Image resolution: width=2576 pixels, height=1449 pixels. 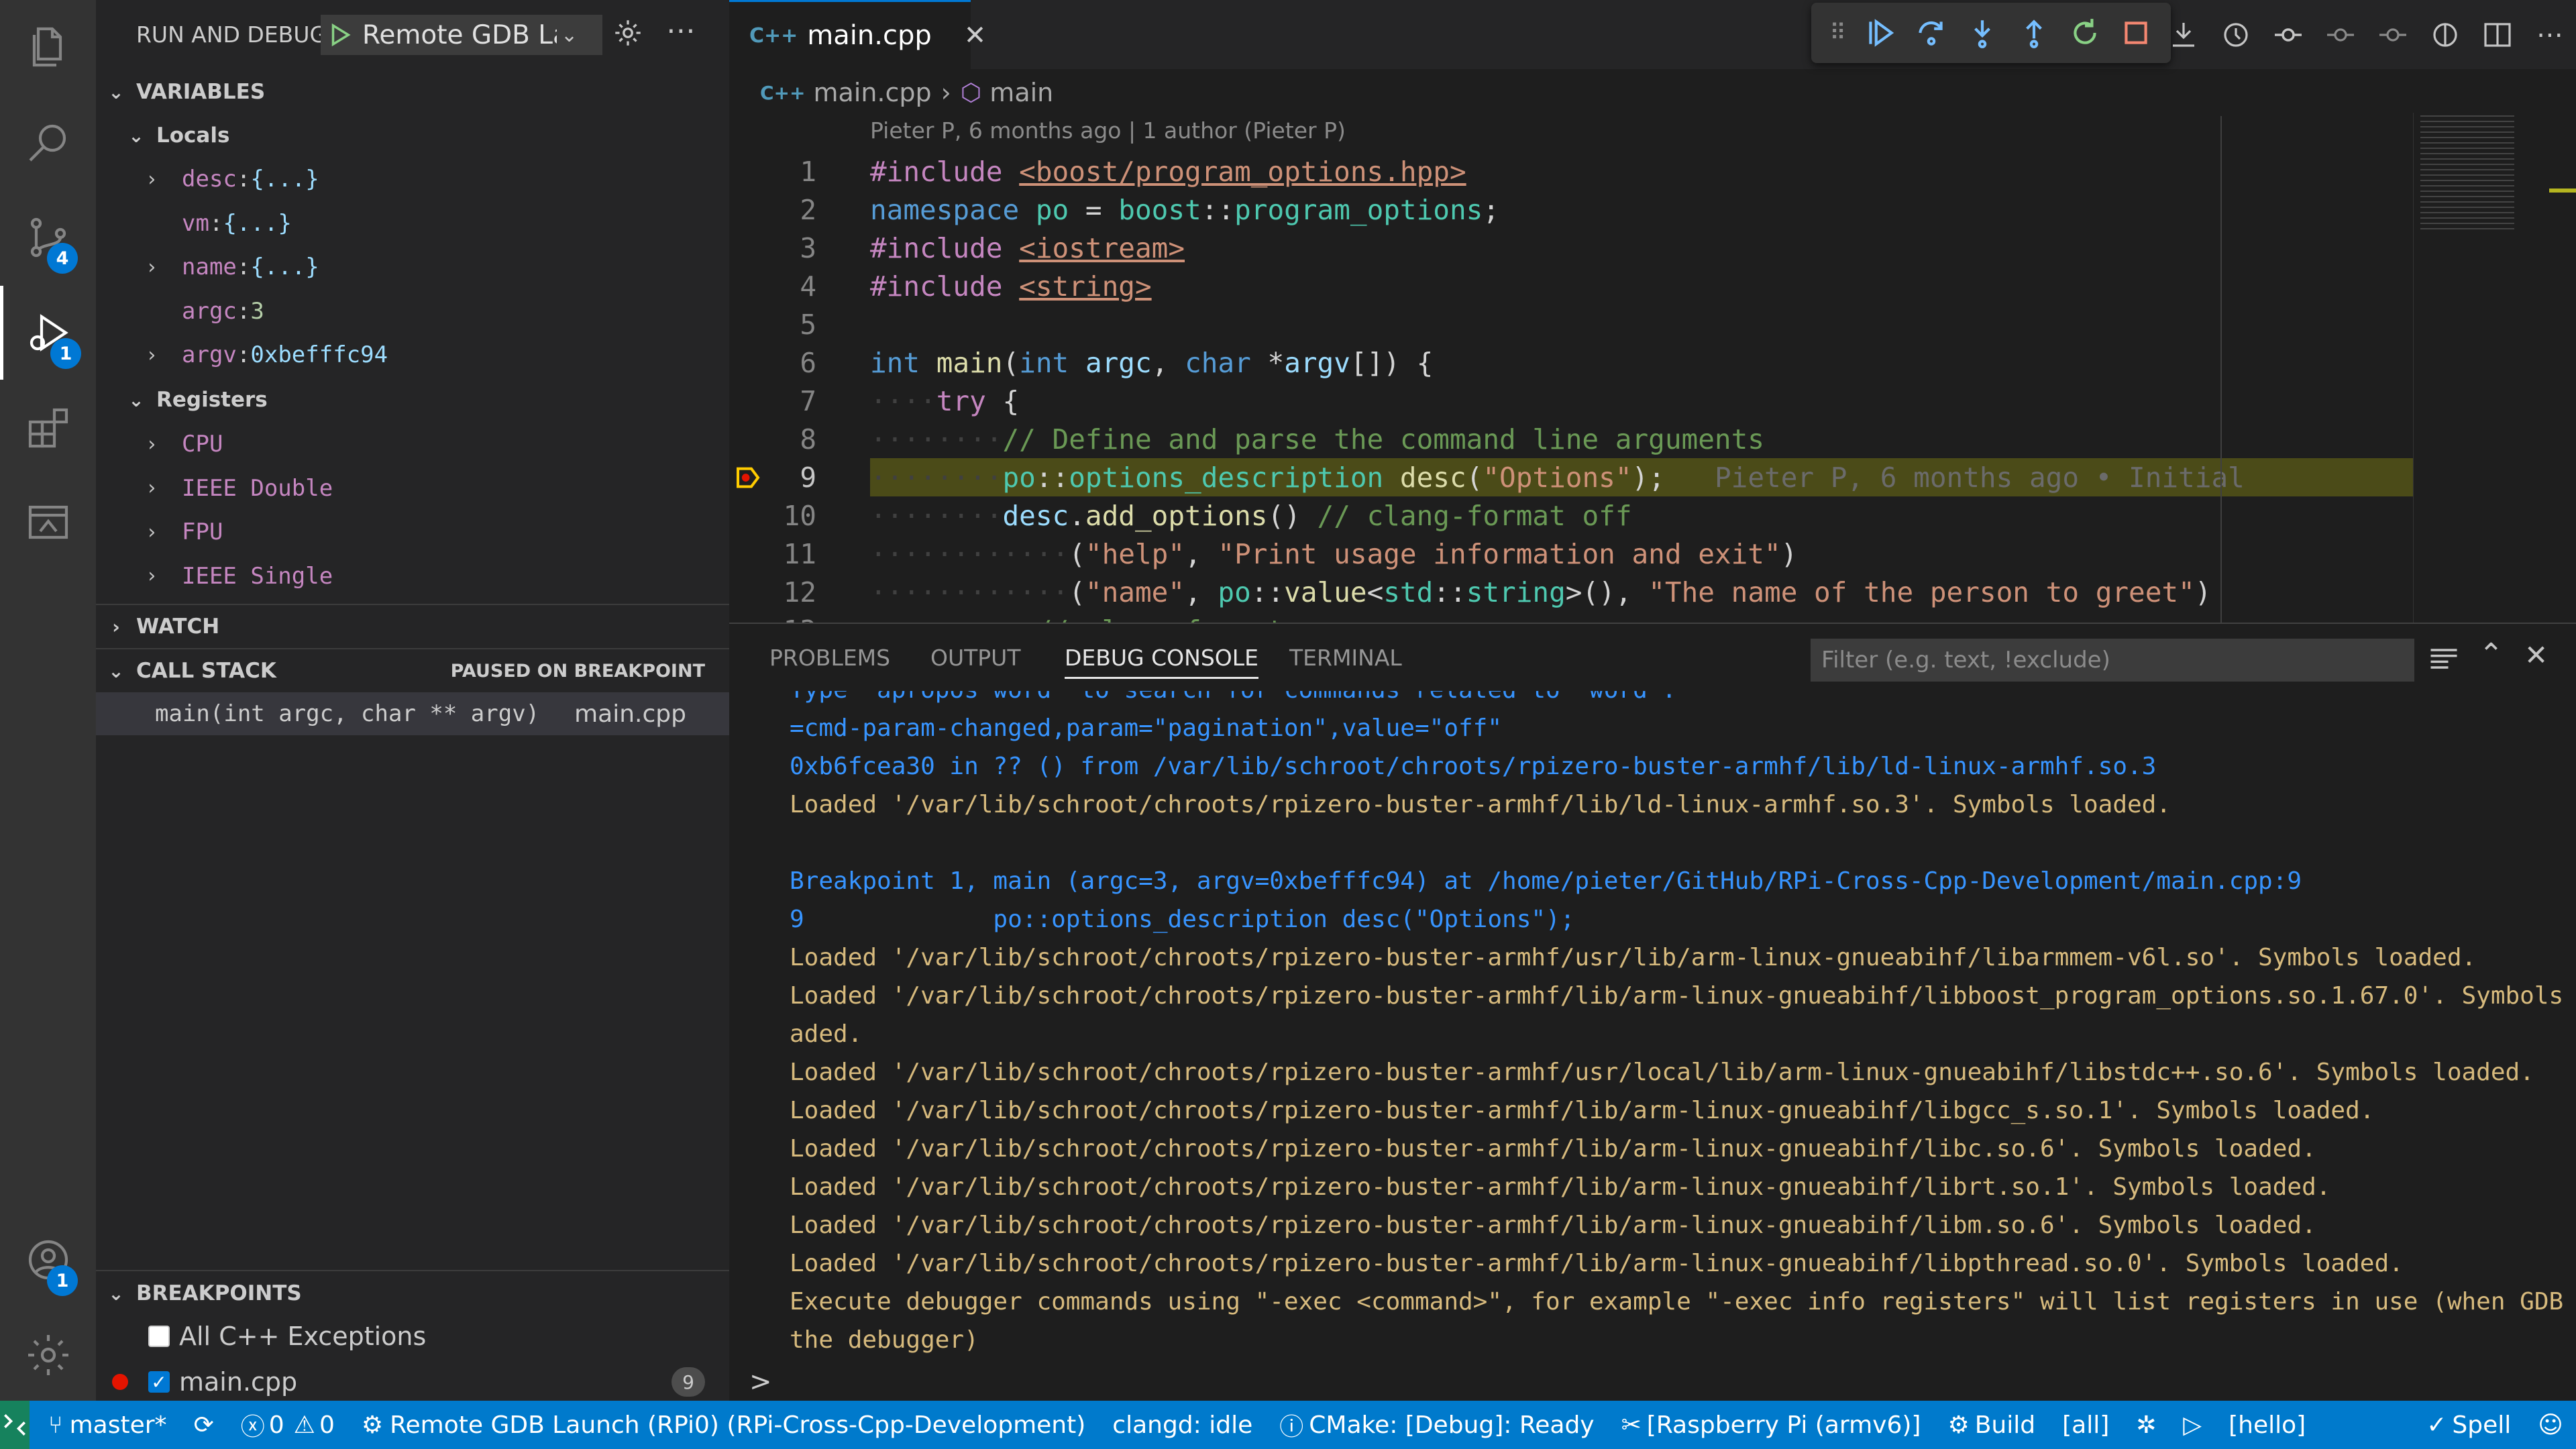 I want to click on locals-scope: ⌄ Locals, so click(x=412, y=135).